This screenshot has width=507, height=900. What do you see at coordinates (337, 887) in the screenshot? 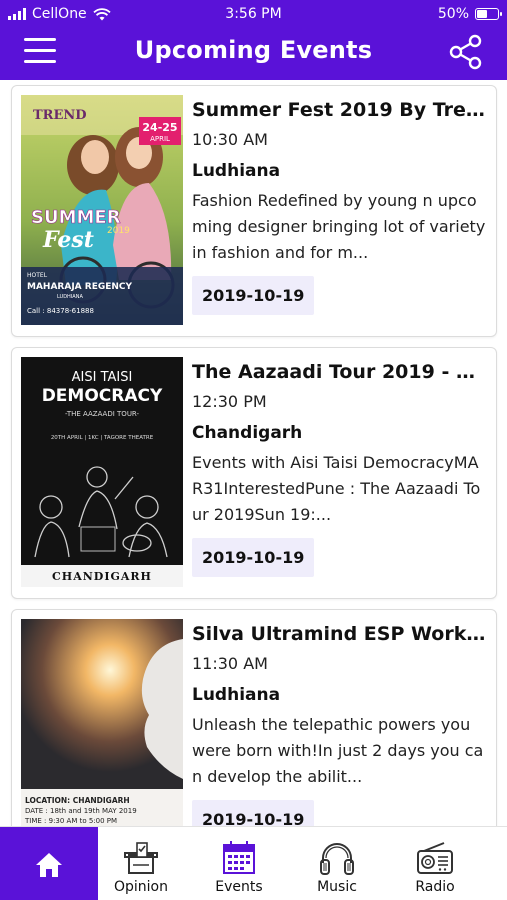
I see `tab-music-label: Music` at bounding box center [337, 887].